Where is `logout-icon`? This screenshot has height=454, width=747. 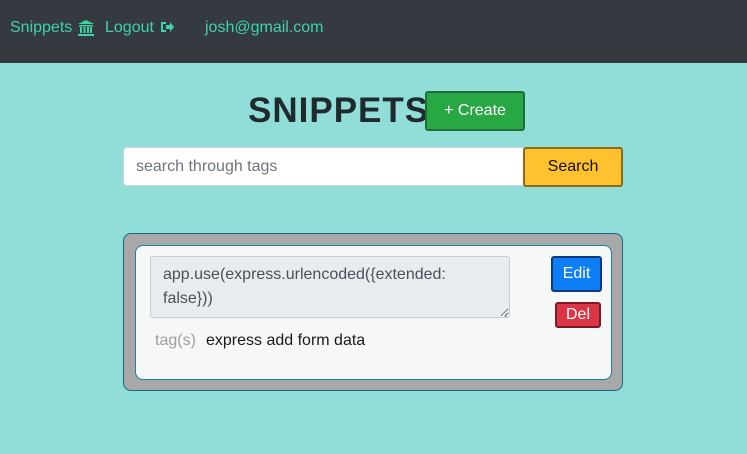
logout-icon is located at coordinates (168, 28).